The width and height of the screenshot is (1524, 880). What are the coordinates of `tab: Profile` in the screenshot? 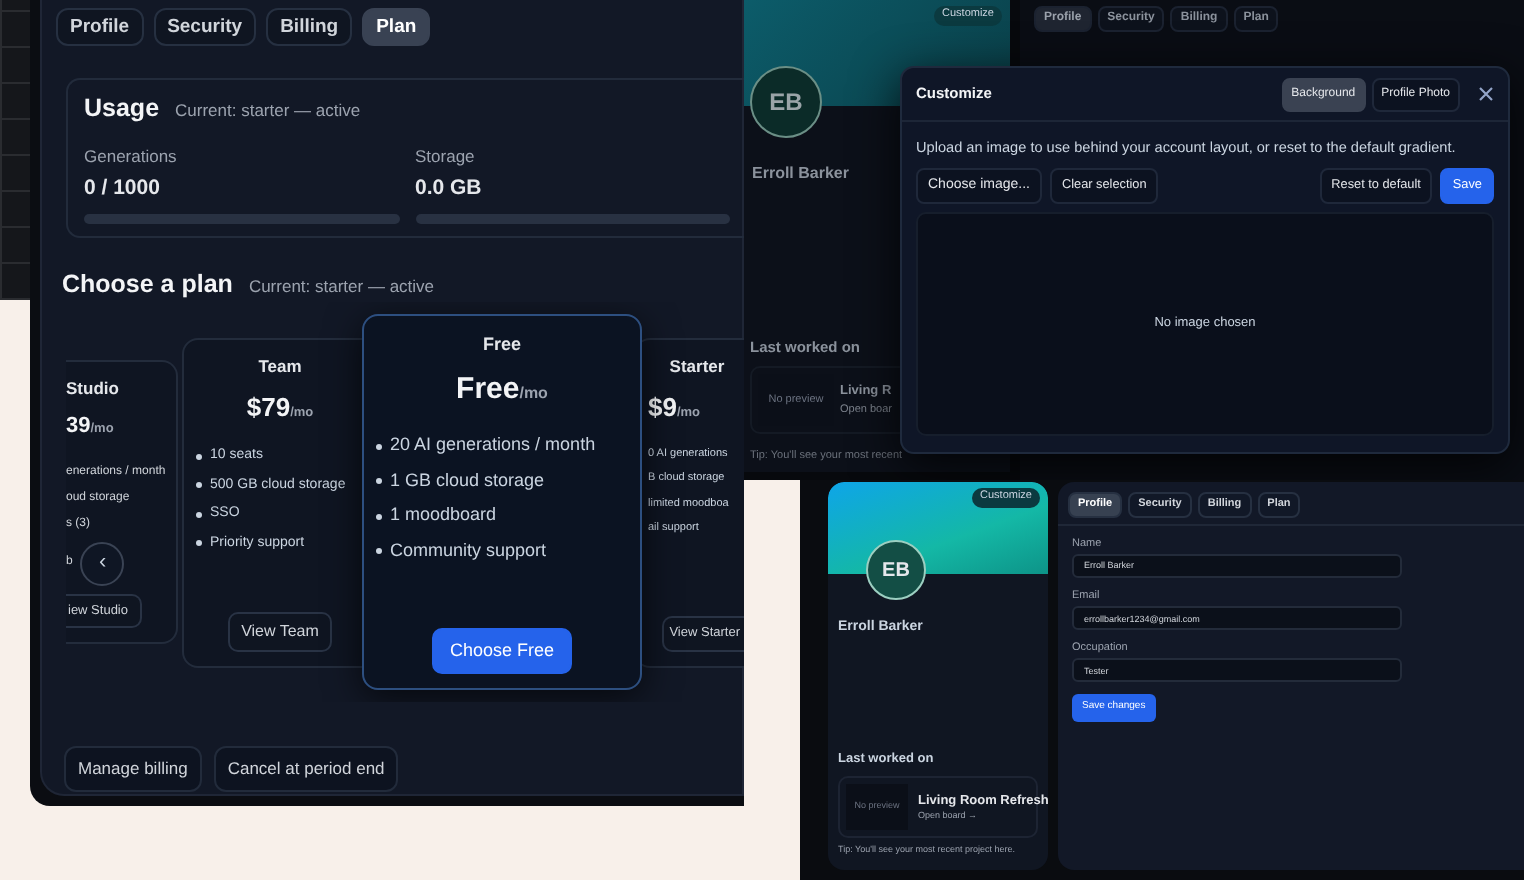 It's located at (100, 27).